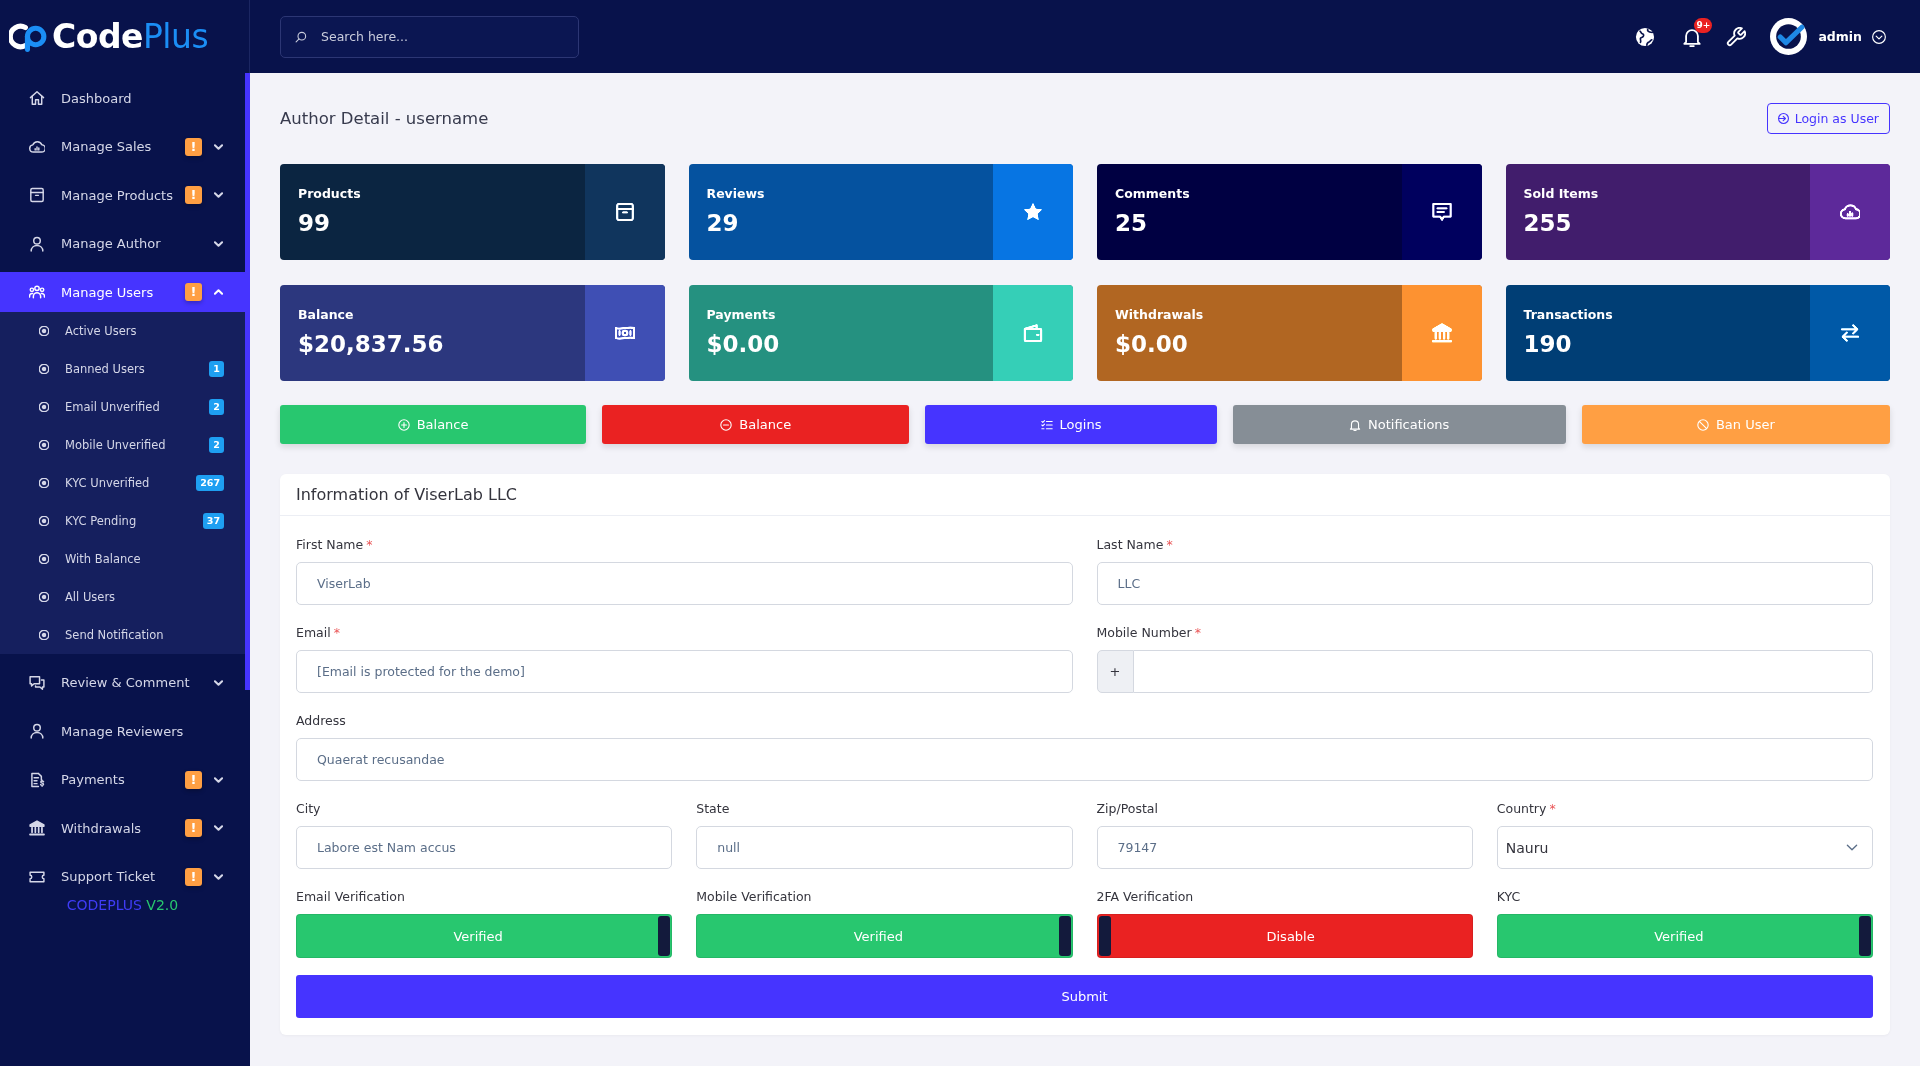 This screenshot has width=1920, height=1066. What do you see at coordinates (330, 194) in the screenshot?
I see `stat-label: Products` at bounding box center [330, 194].